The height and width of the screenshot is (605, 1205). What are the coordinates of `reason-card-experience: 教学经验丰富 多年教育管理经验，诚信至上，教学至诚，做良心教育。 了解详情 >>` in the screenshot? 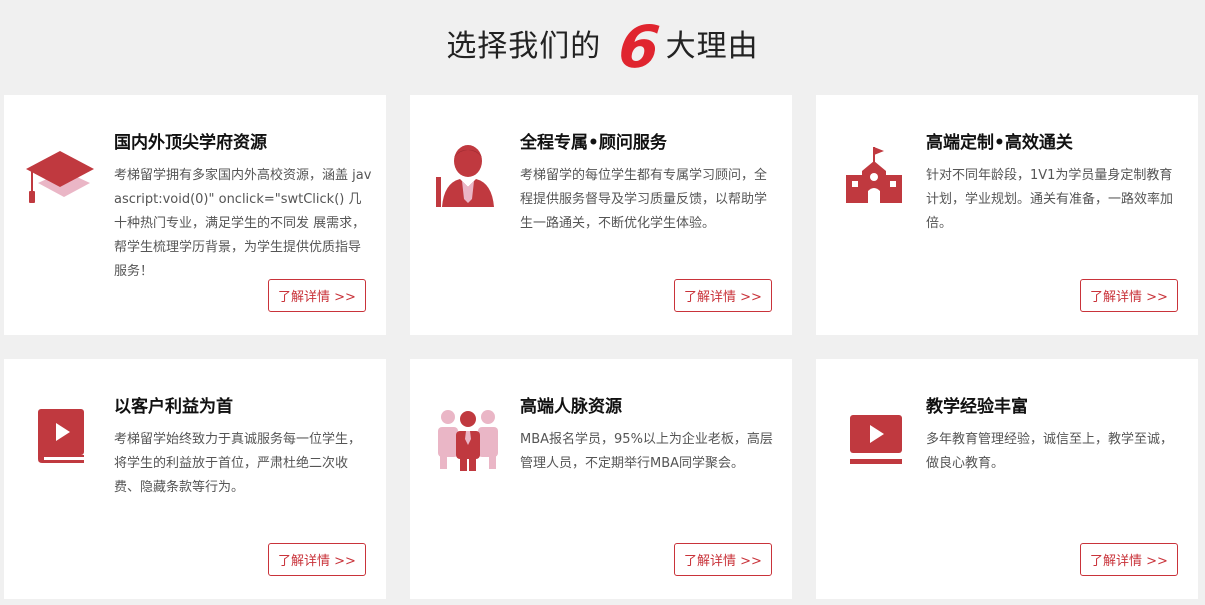 It's located at (1007, 479).